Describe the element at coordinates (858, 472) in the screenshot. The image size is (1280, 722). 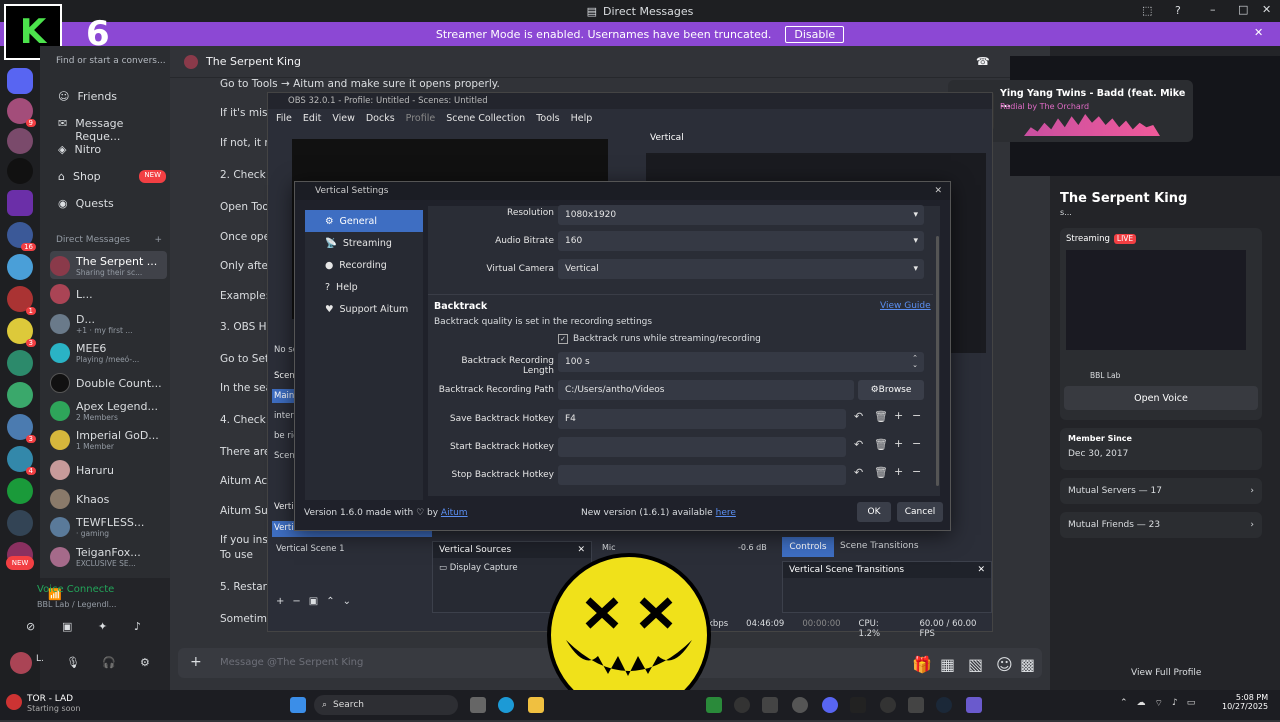
I see `revert-icon: ↶` at that location.